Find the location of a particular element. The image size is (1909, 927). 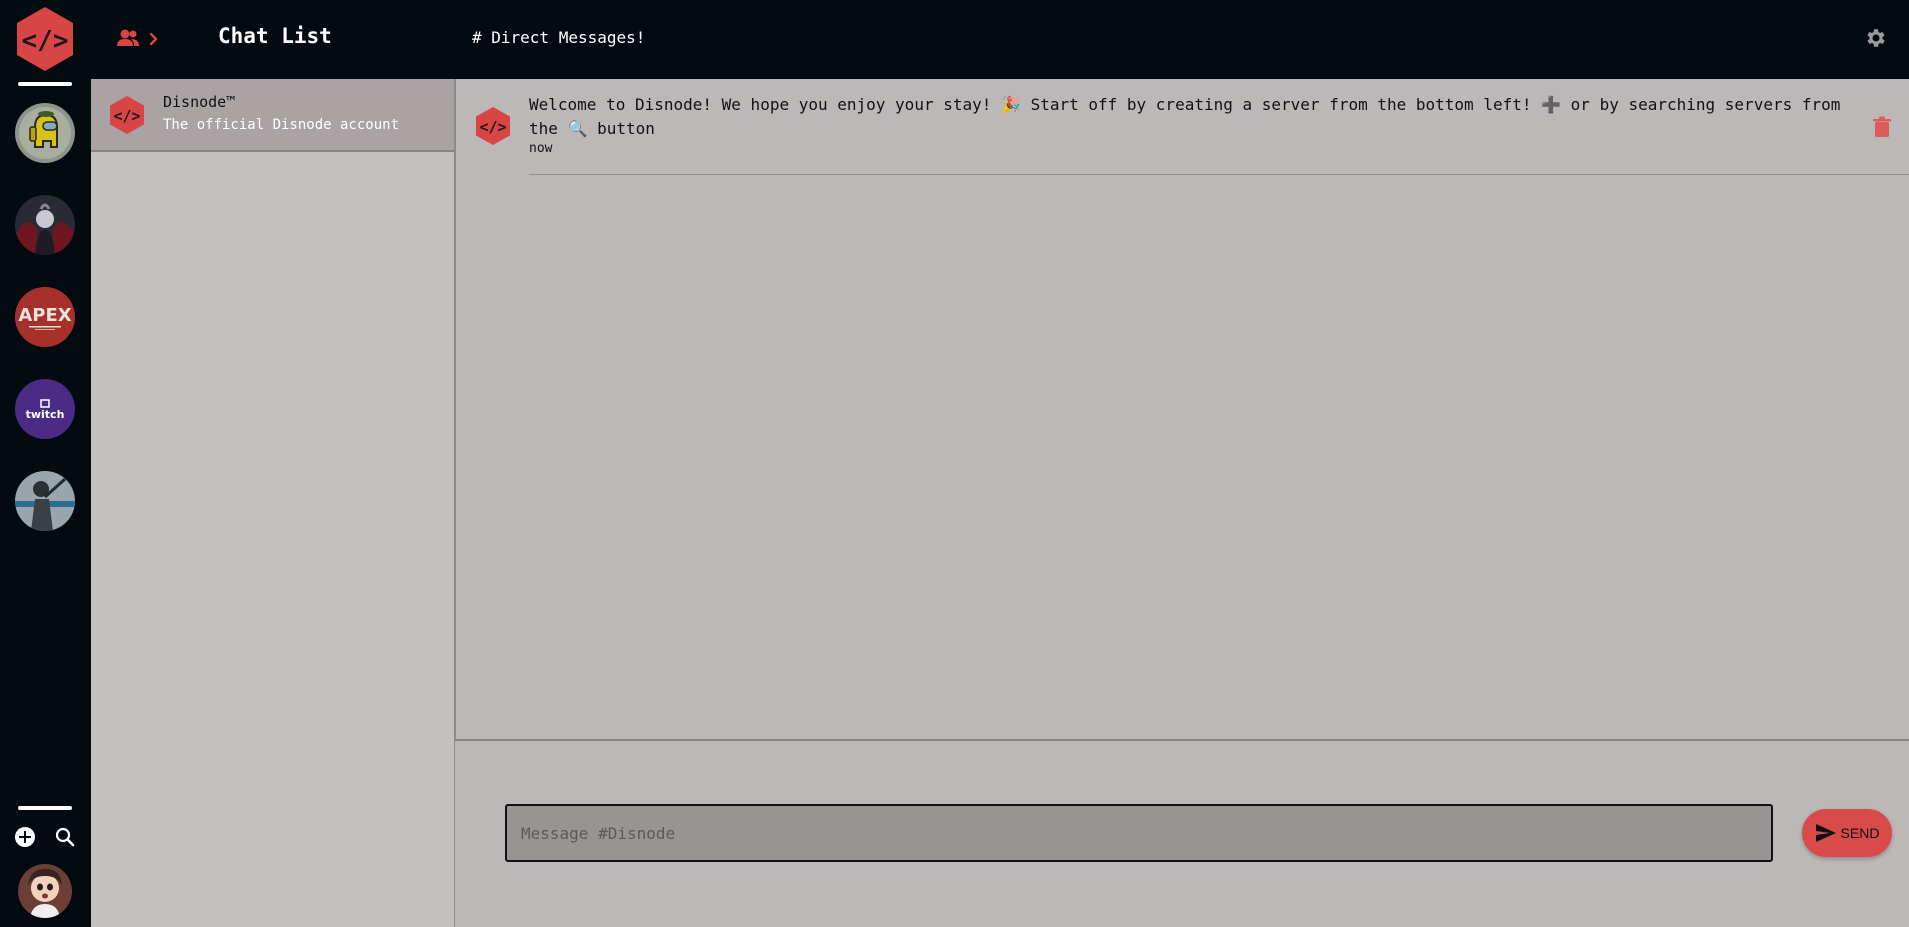

send-button: SEND is located at coordinates (1847, 833).